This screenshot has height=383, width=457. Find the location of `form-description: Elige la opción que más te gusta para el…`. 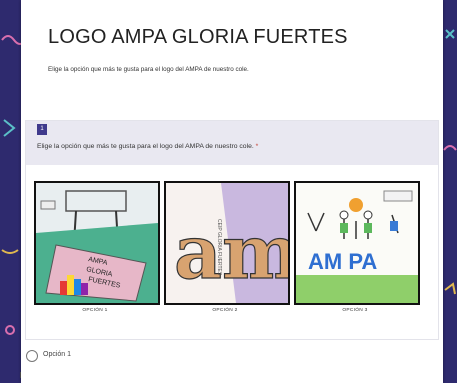

form-description: Elige la opción que más te gusta para el… is located at coordinates (148, 69).